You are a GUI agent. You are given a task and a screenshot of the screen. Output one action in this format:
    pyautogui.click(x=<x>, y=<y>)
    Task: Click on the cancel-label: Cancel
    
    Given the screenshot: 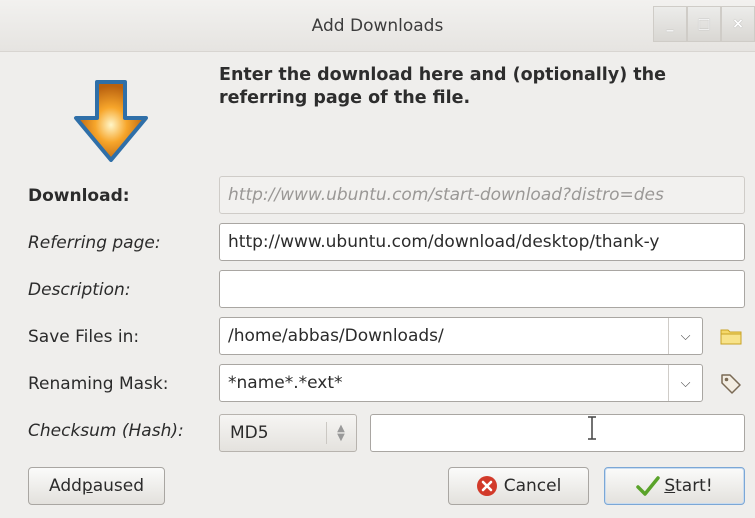 What is the action you would take?
    pyautogui.click(x=532, y=486)
    